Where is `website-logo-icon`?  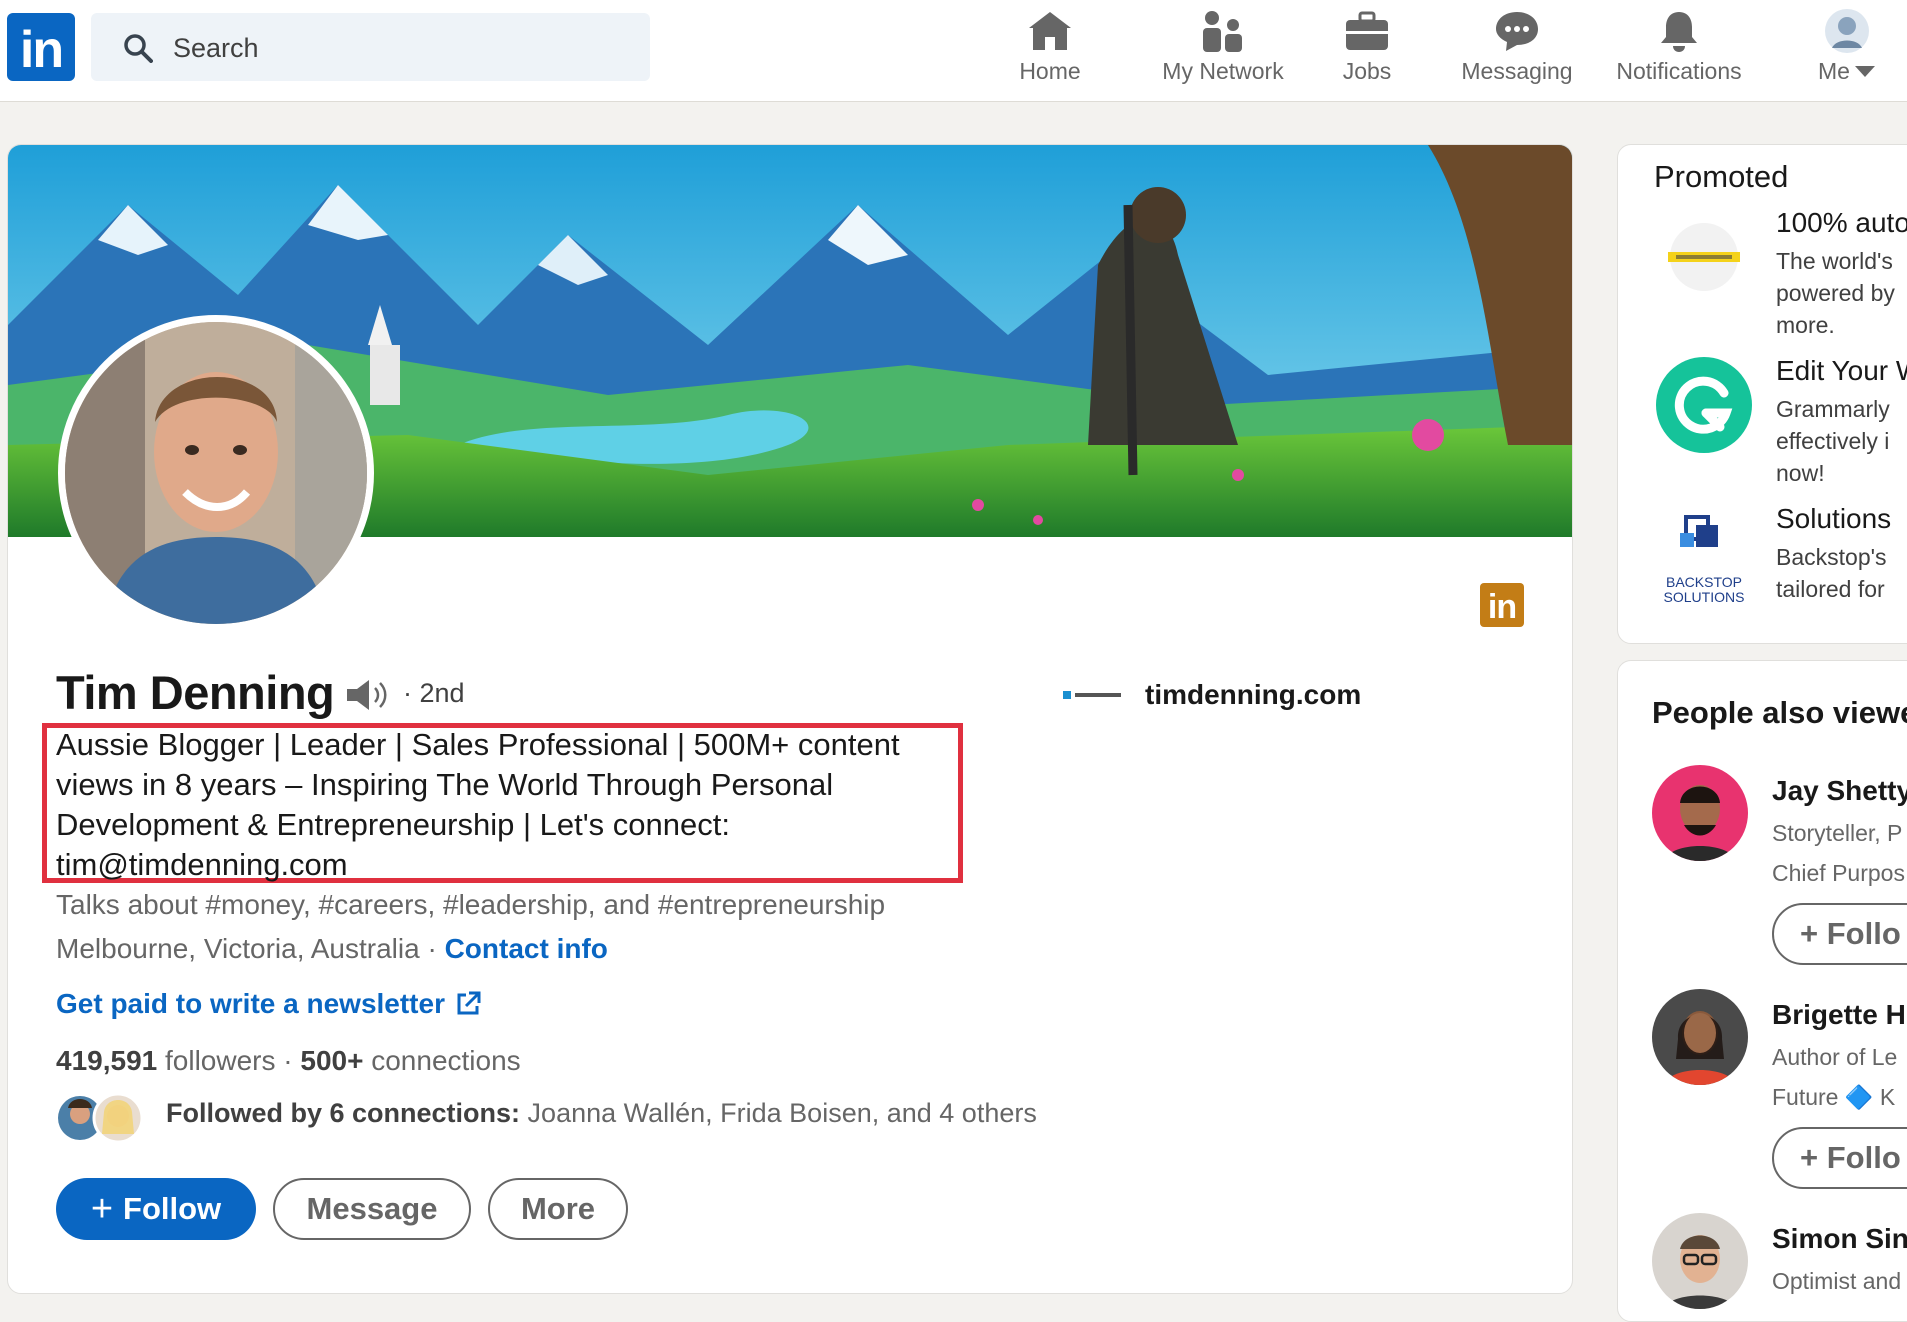 website-logo-icon is located at coordinates (1092, 695).